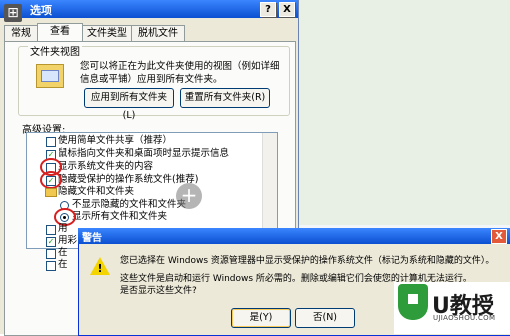 This screenshot has width=510, height=336. I want to click on dialog-title: 选项, so click(41, 10).